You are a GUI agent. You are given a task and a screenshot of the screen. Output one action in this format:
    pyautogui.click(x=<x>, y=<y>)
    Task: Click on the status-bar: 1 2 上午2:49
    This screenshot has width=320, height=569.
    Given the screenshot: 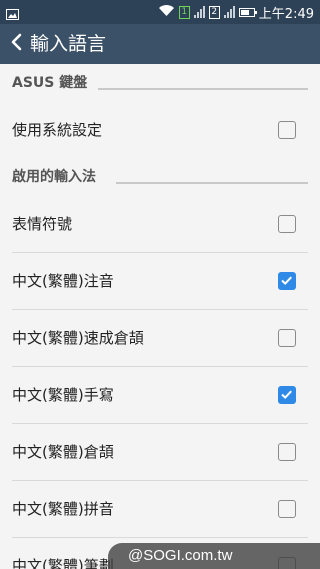 What is the action you would take?
    pyautogui.click(x=160, y=12)
    